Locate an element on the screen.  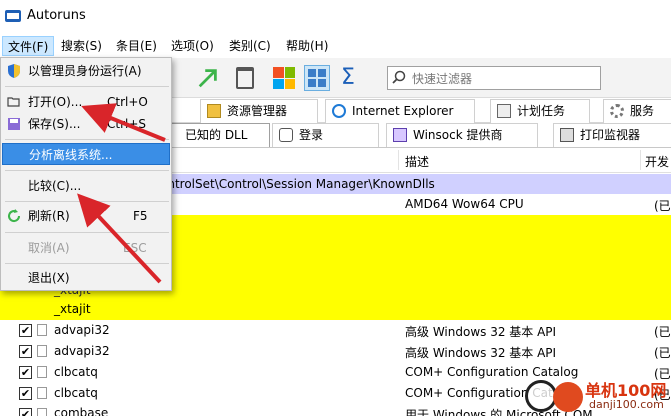
watermark-url: danji100.com is located at coordinates (626, 404).